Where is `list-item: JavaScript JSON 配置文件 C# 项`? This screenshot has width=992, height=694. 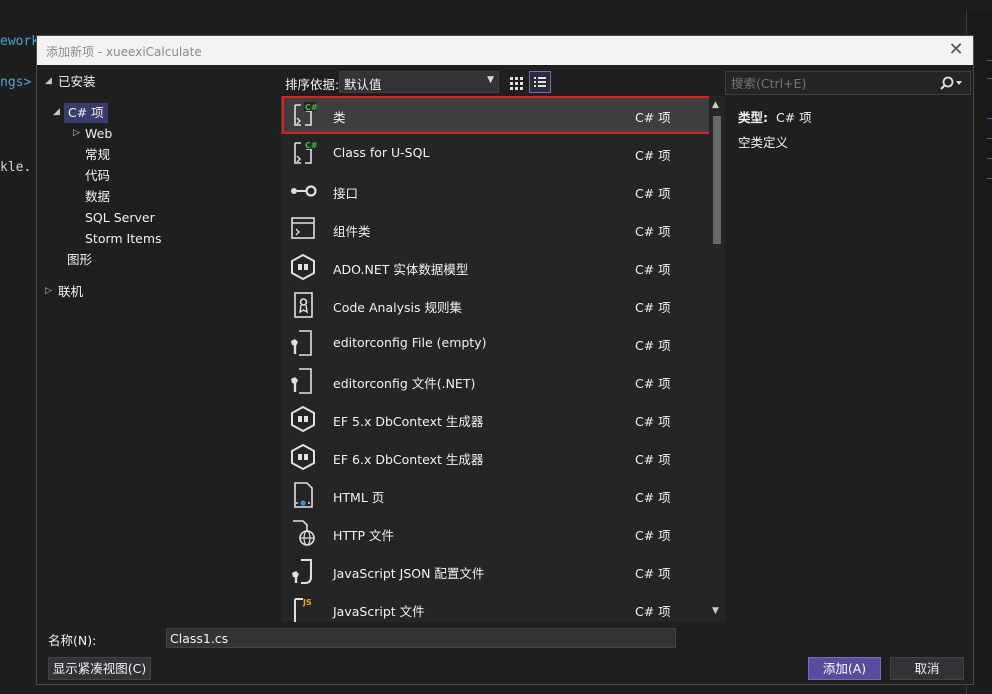 list-item: JavaScript JSON 配置文件 C# 项 is located at coordinates (496, 571).